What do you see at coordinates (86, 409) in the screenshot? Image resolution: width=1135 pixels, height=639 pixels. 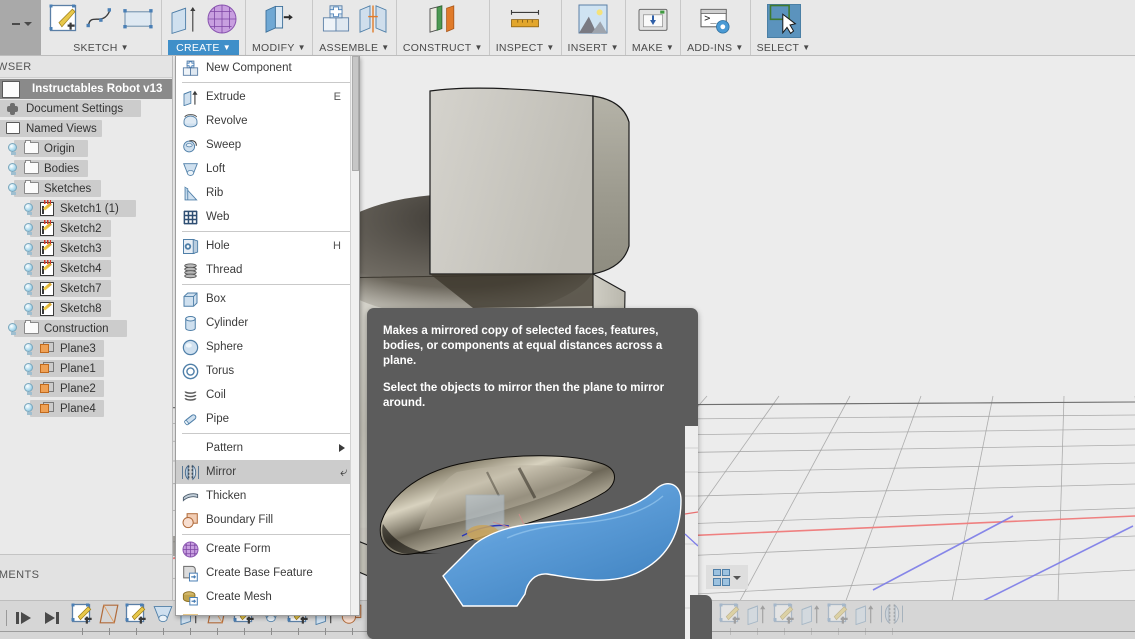 I see `browser-item-plane4: Plane4` at bounding box center [86, 409].